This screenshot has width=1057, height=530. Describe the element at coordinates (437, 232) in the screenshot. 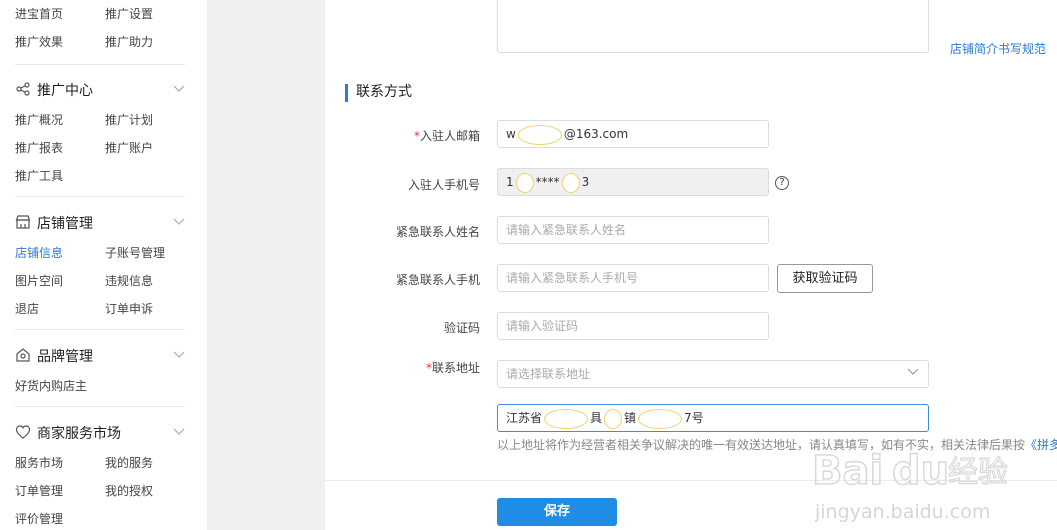

I see `emergency-name-label: 紧急联系人姓名` at that location.